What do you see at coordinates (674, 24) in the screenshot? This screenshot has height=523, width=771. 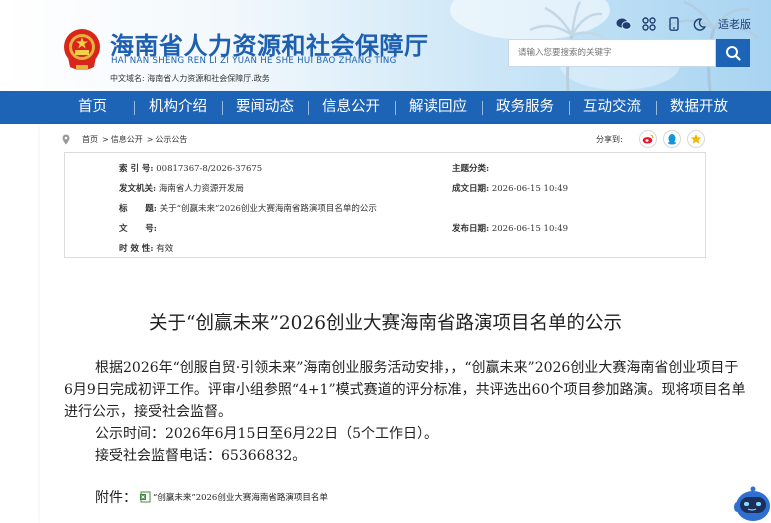 I see `mobile-icon` at bounding box center [674, 24].